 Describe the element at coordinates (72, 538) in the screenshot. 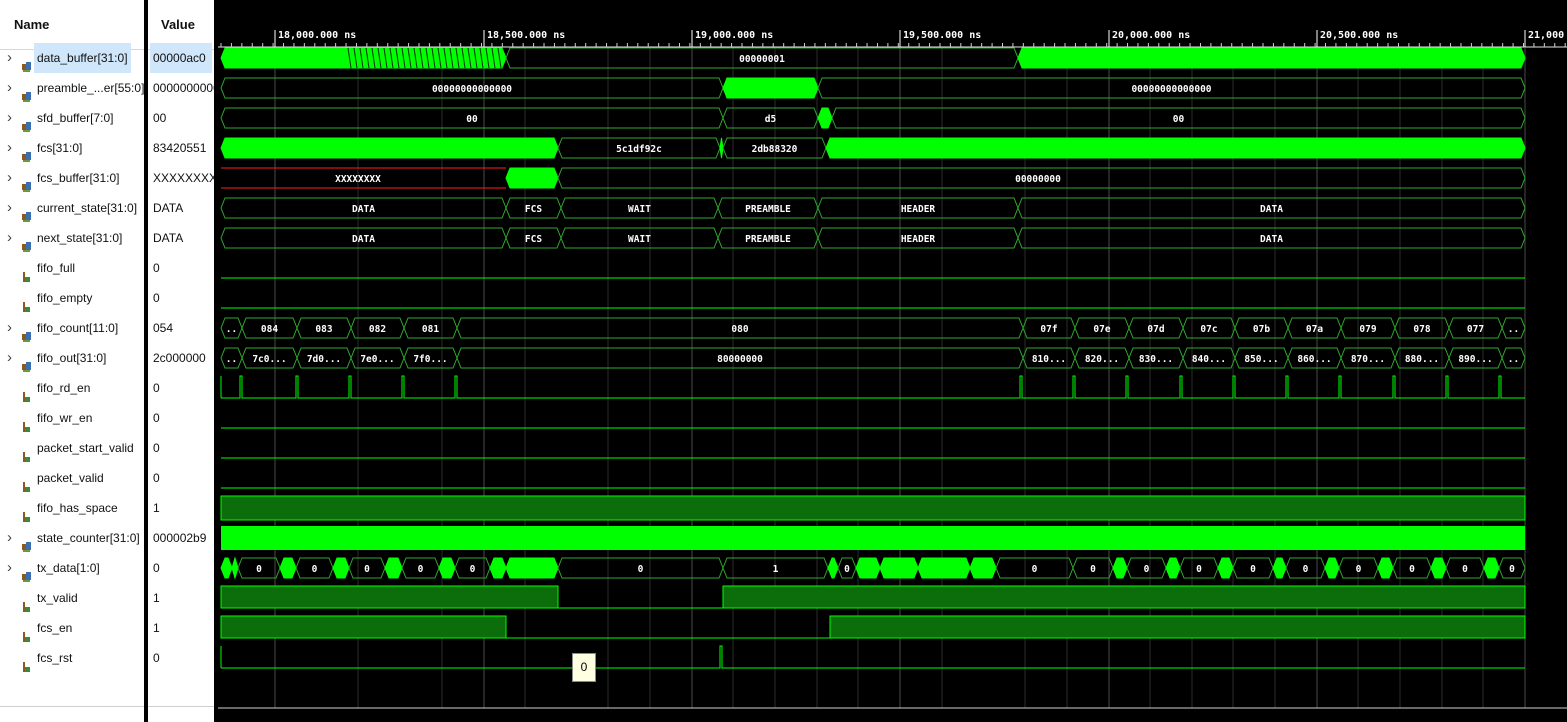

I see `signal-row: › state_counter[31:0]` at that location.